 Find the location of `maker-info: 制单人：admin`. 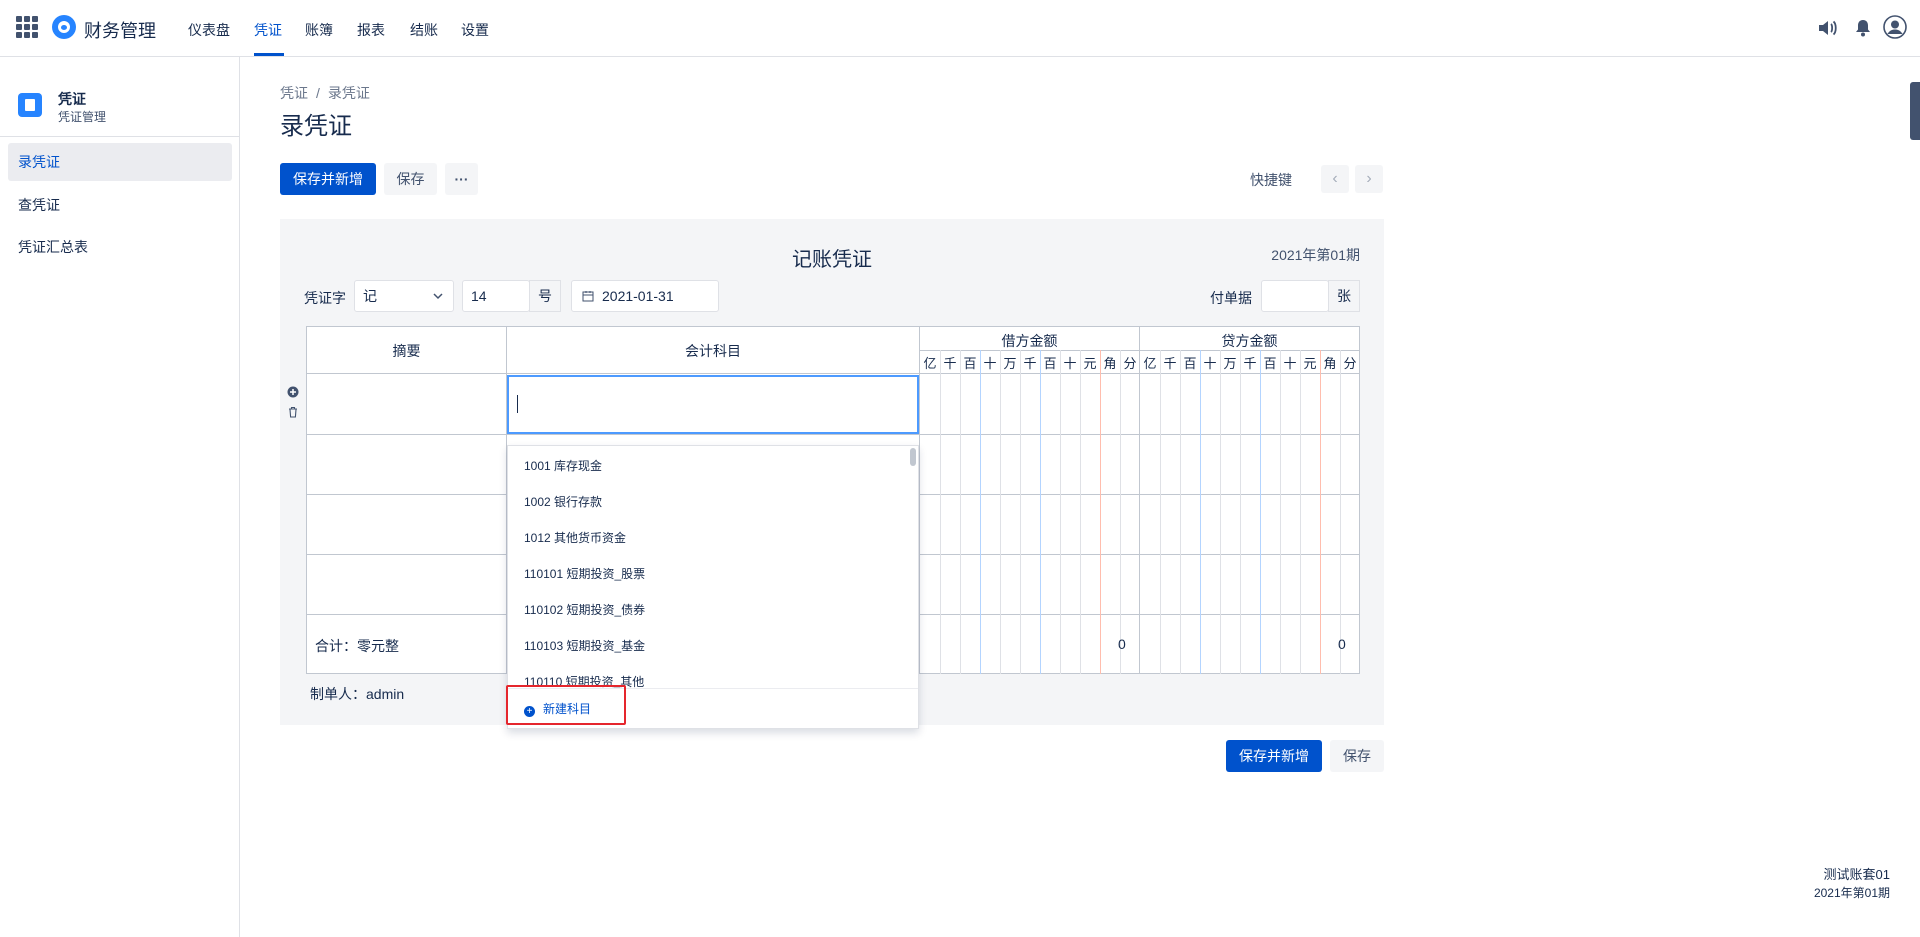

maker-info: 制单人：admin is located at coordinates (357, 694).